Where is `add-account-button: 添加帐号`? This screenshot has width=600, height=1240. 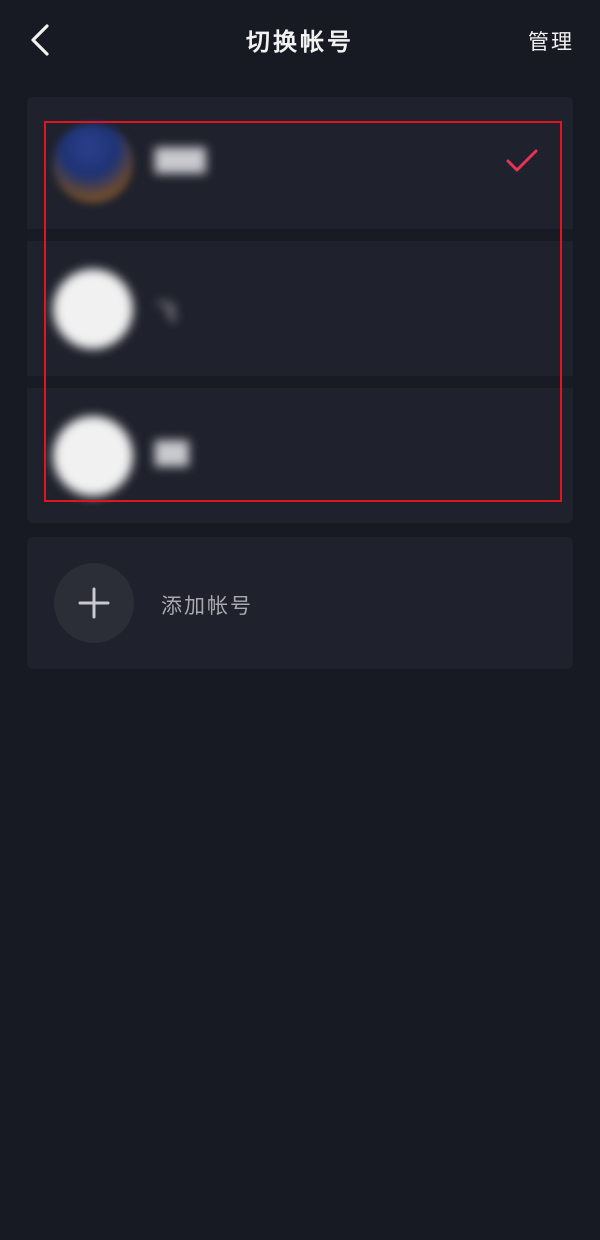
add-account-button: 添加帐号 is located at coordinates (300, 603).